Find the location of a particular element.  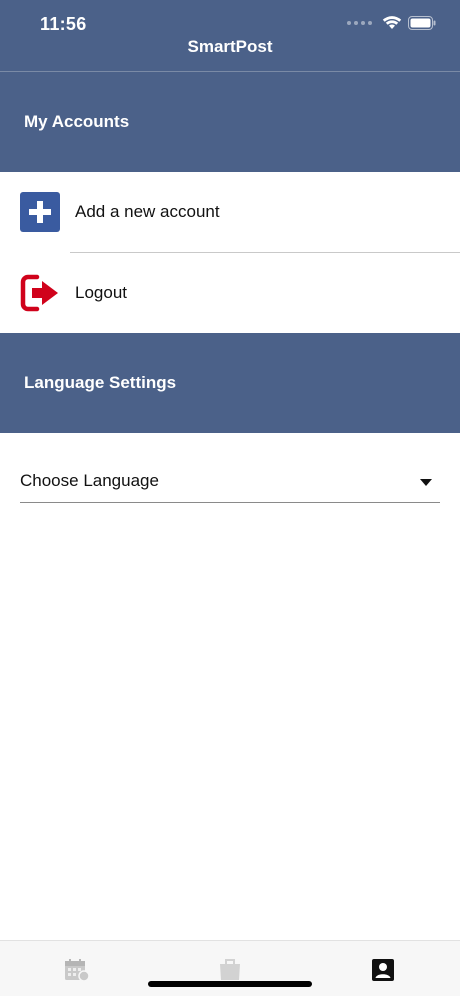

language-select: Choose Language is located at coordinates (230, 483).